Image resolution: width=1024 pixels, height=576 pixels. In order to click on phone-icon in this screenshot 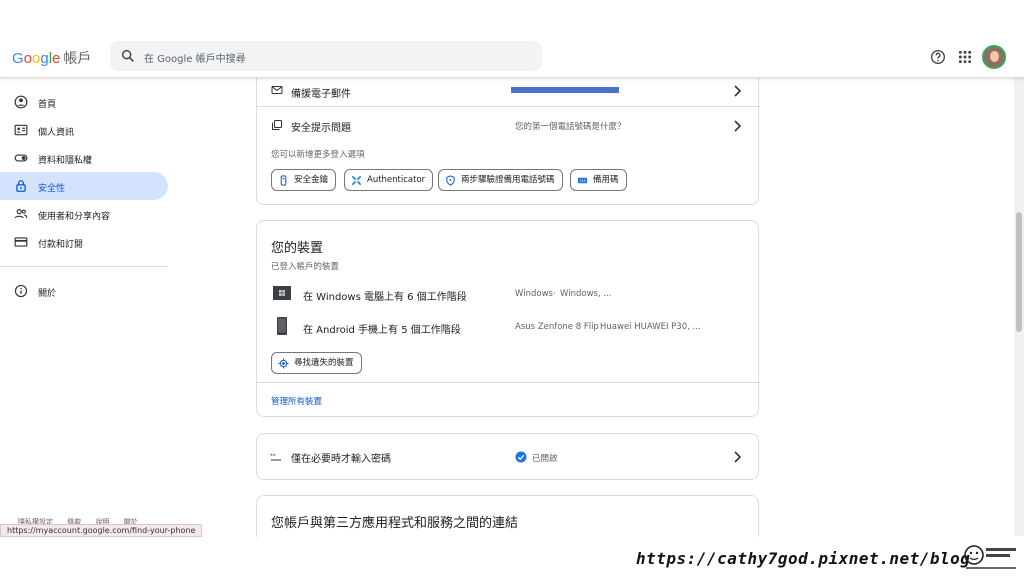, I will do `click(282, 326)`.